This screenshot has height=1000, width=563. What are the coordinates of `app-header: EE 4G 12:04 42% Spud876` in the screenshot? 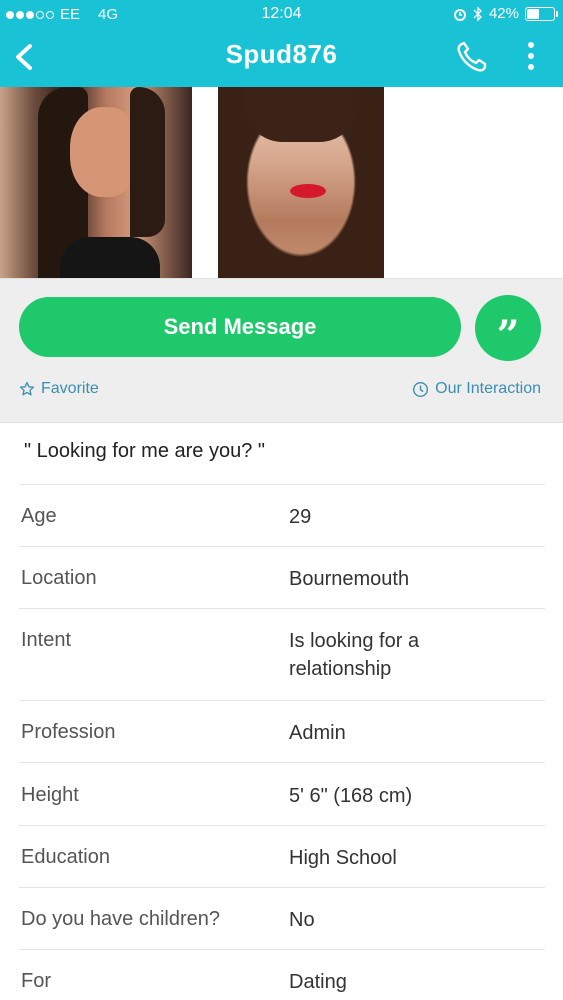 It's located at (281, 43).